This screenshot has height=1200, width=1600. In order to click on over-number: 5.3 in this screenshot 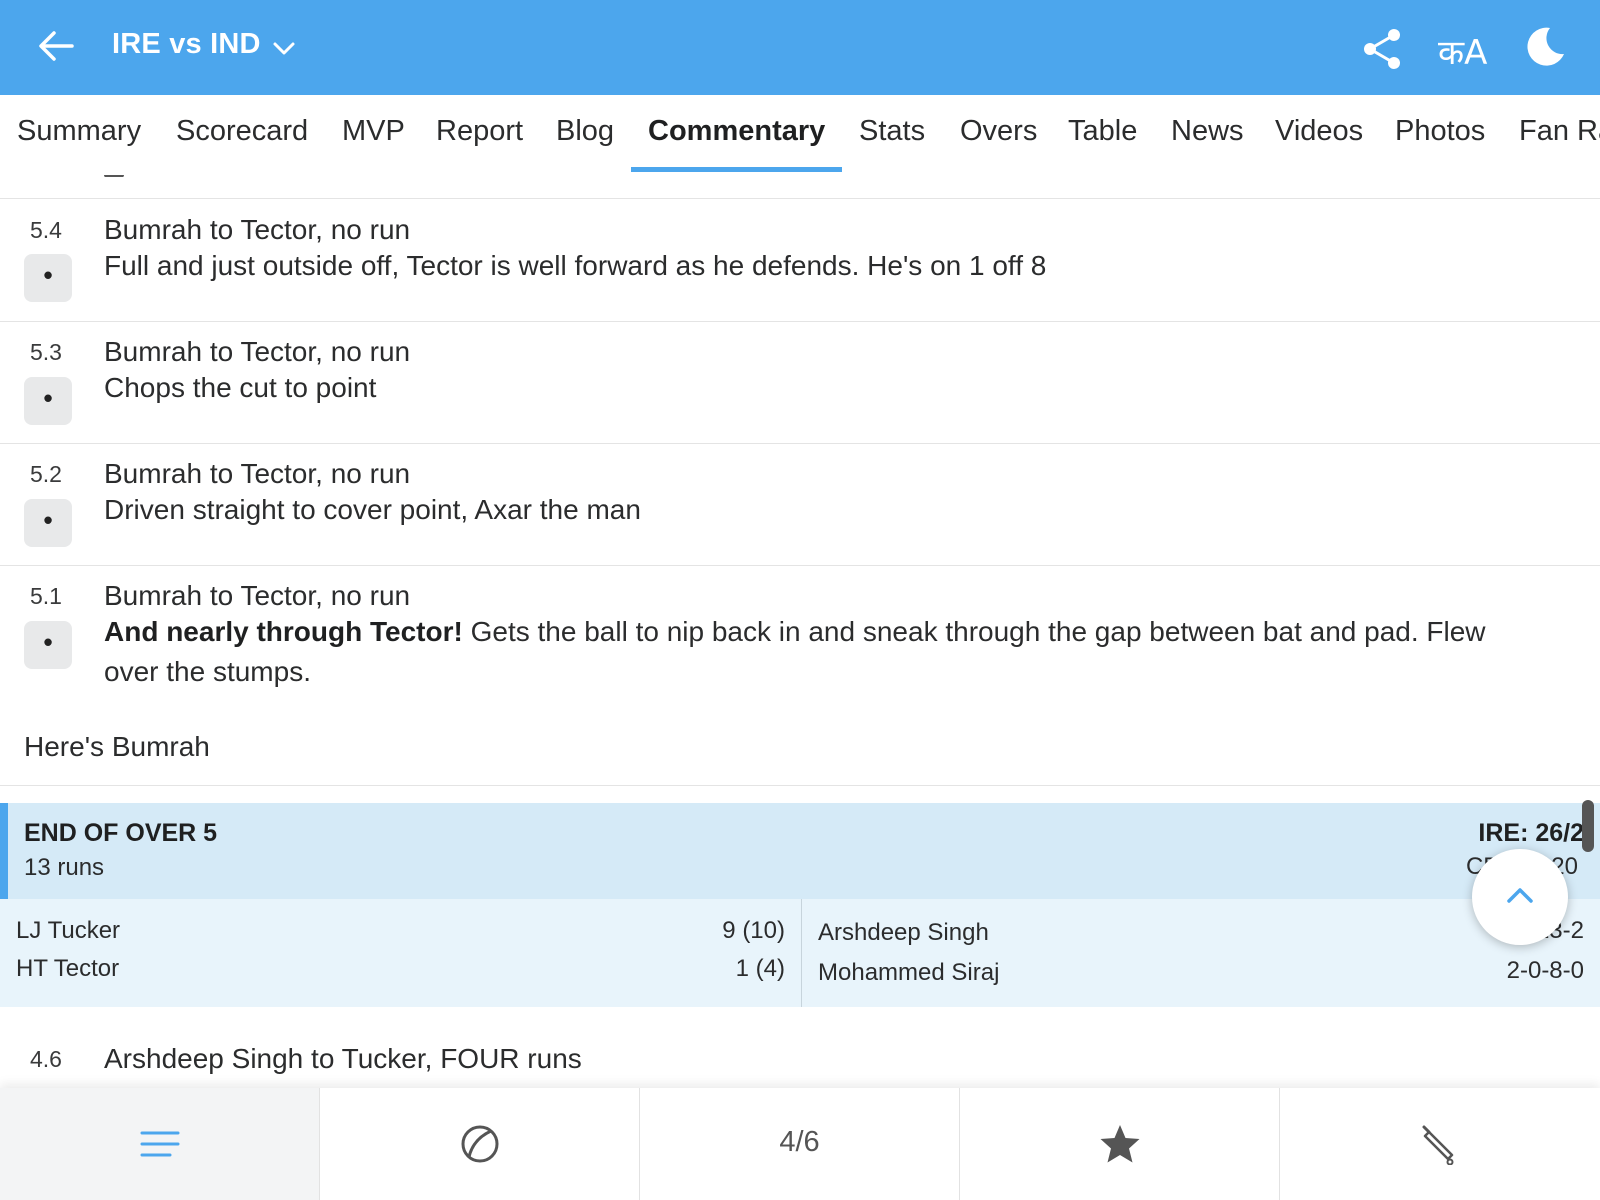, I will do `click(46, 352)`.